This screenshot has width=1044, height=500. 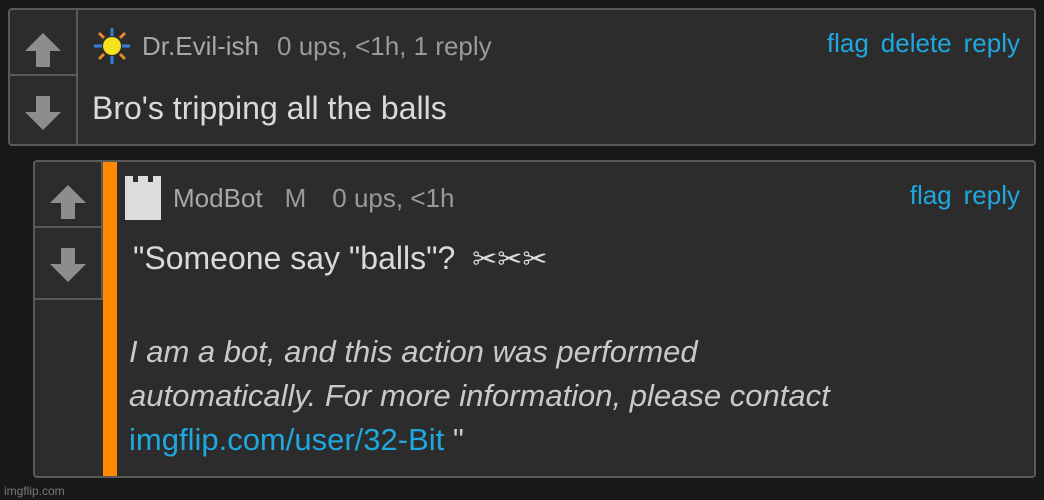 I want to click on bot-accent-bar, so click(x=110, y=319).